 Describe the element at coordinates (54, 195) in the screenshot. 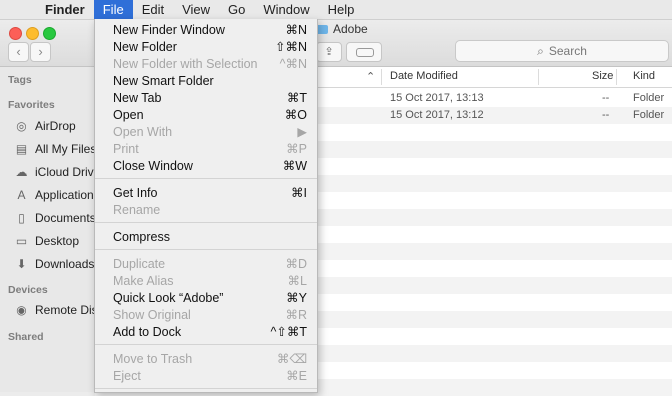

I see `sidebar-item-applications: A Applications` at that location.